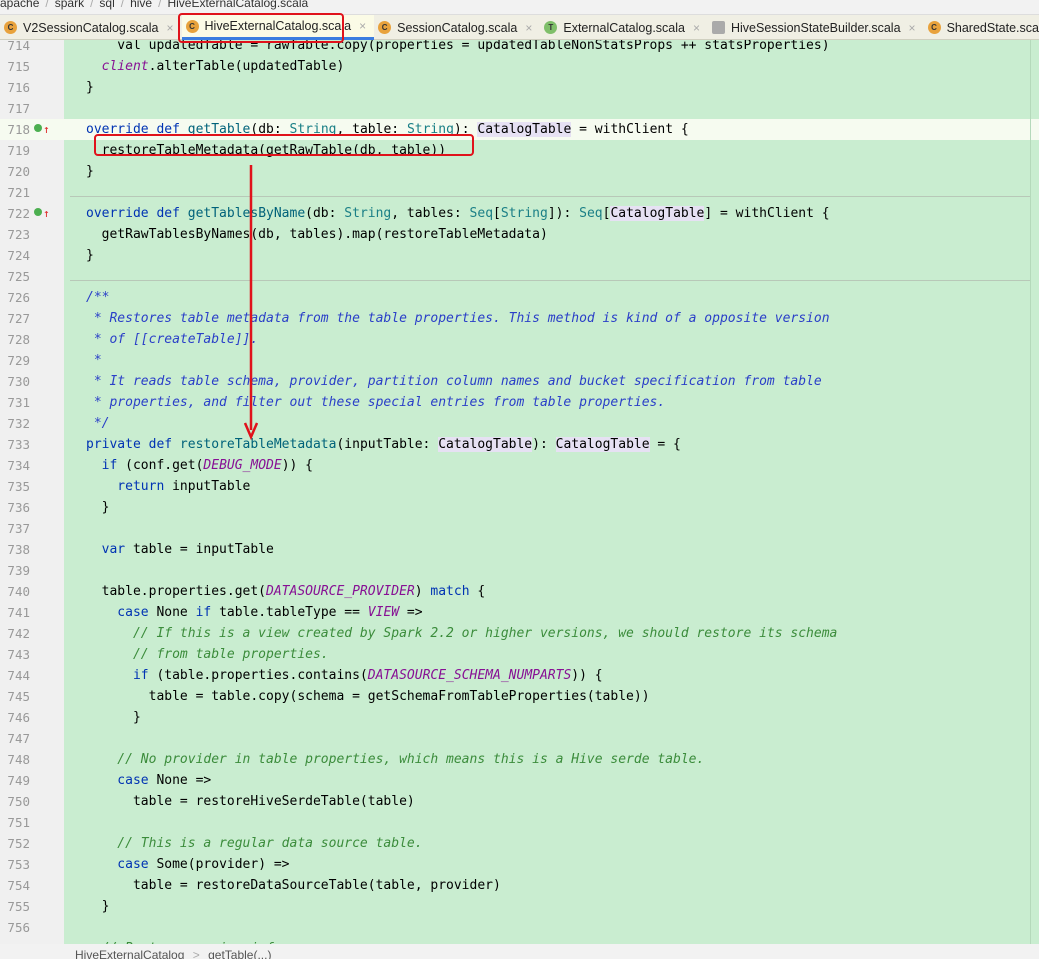 This screenshot has width=1039, height=959. What do you see at coordinates (457, 27) in the screenshot?
I see `tab-sessioncatalog: C SessionCatalog.scala ×` at bounding box center [457, 27].